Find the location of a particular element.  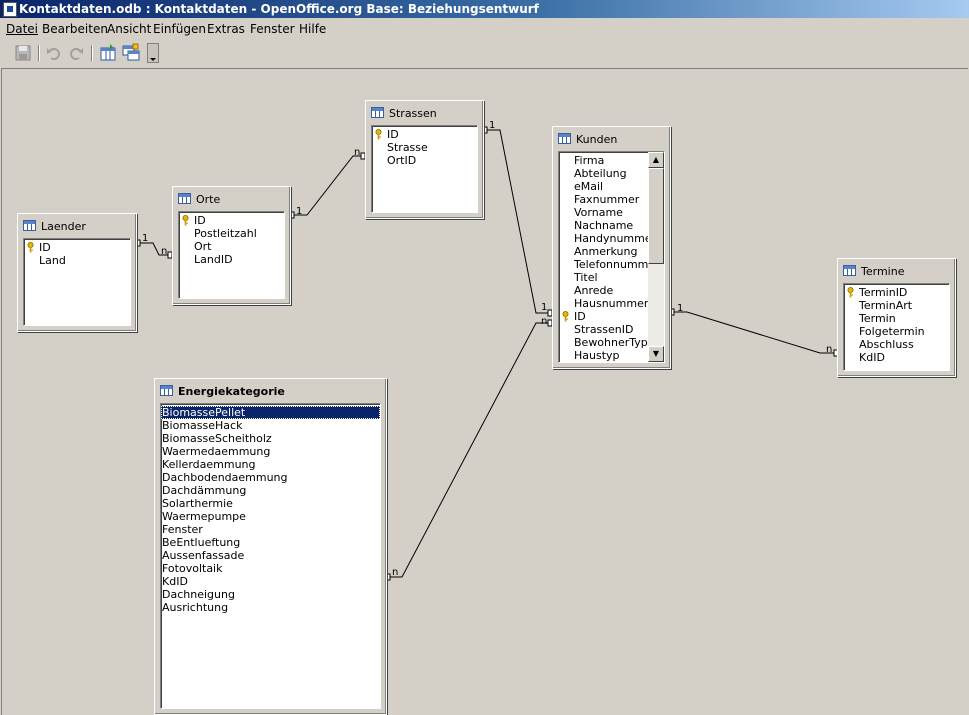

field-name: ID is located at coordinates (200, 220).